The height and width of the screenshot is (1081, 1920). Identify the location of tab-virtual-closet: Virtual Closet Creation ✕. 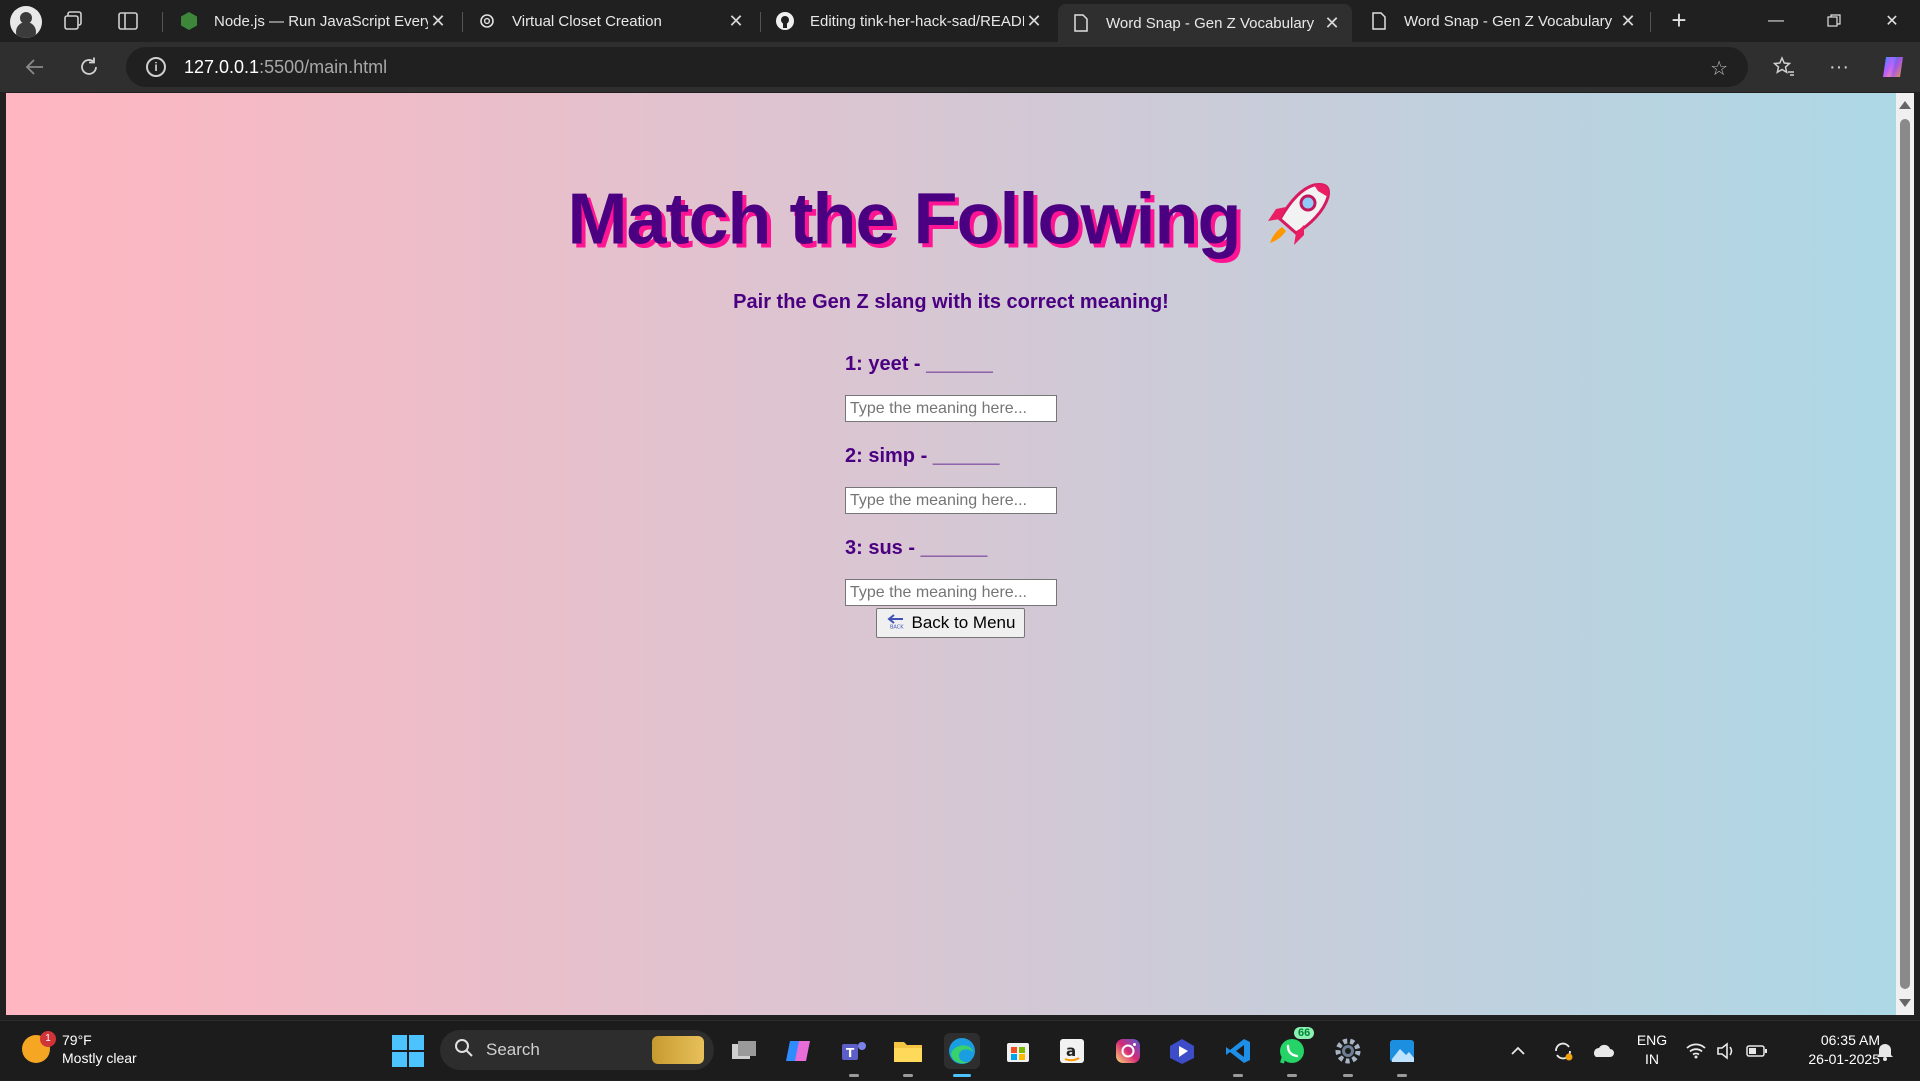
(610, 21).